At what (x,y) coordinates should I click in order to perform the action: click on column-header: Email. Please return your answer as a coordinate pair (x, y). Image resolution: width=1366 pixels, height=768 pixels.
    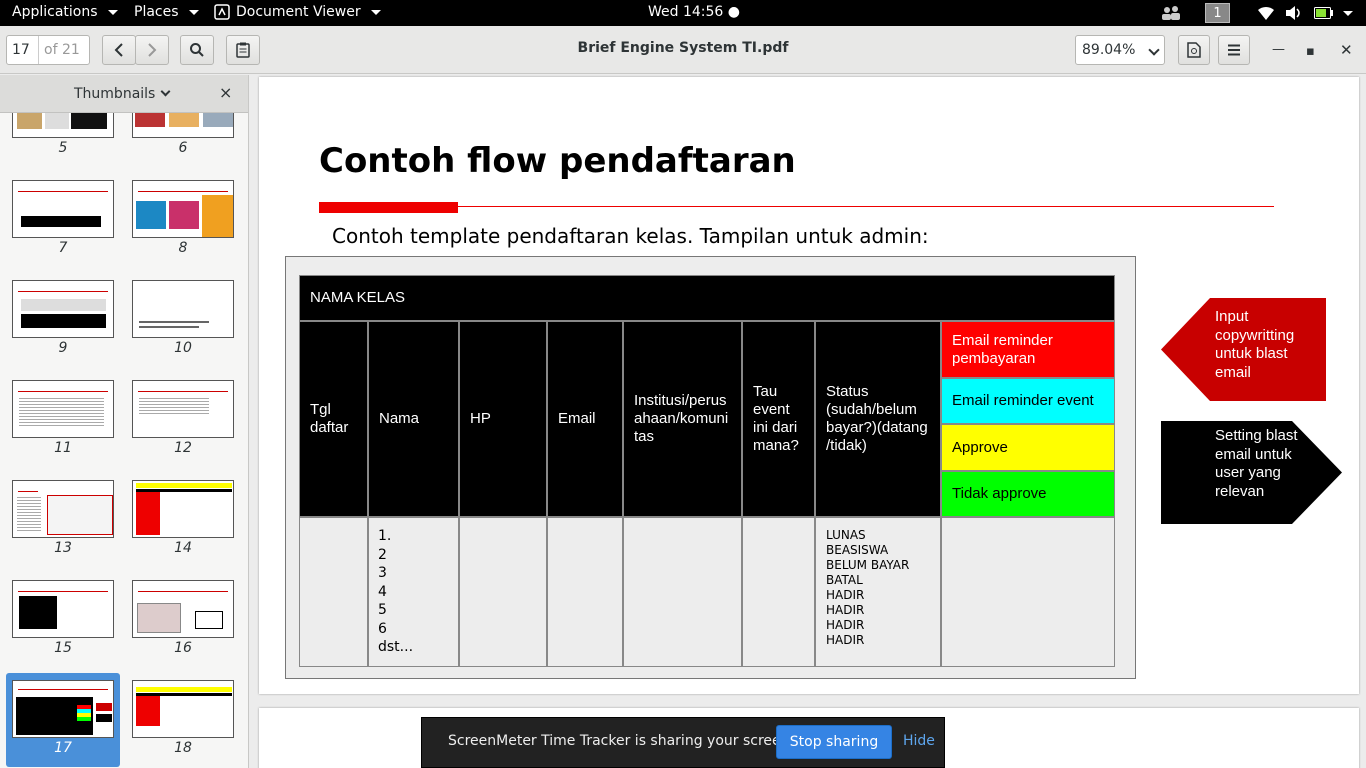
    Looking at the image, I should click on (585, 419).